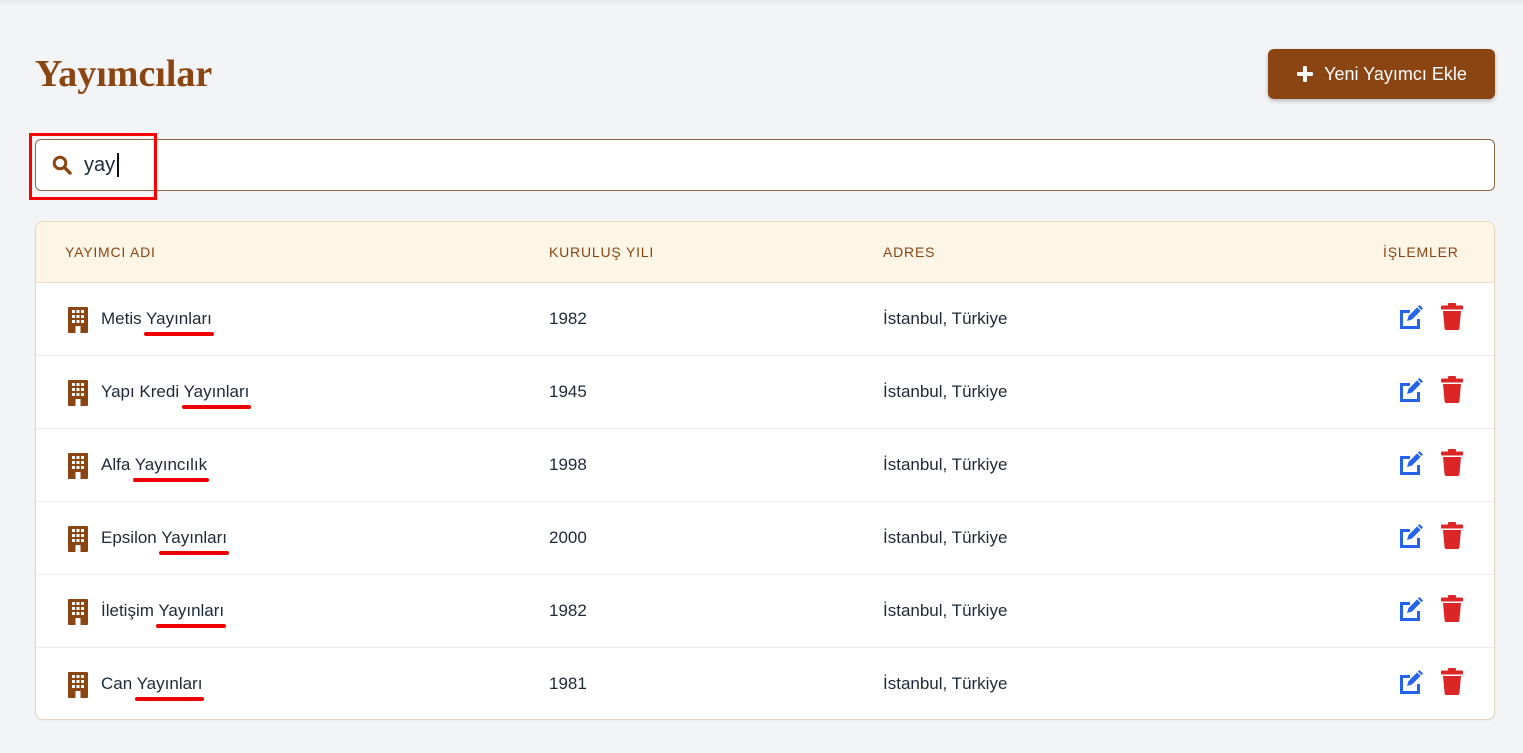  Describe the element at coordinates (909, 252) in the screenshot. I see `column-header-address: ADRES` at that location.